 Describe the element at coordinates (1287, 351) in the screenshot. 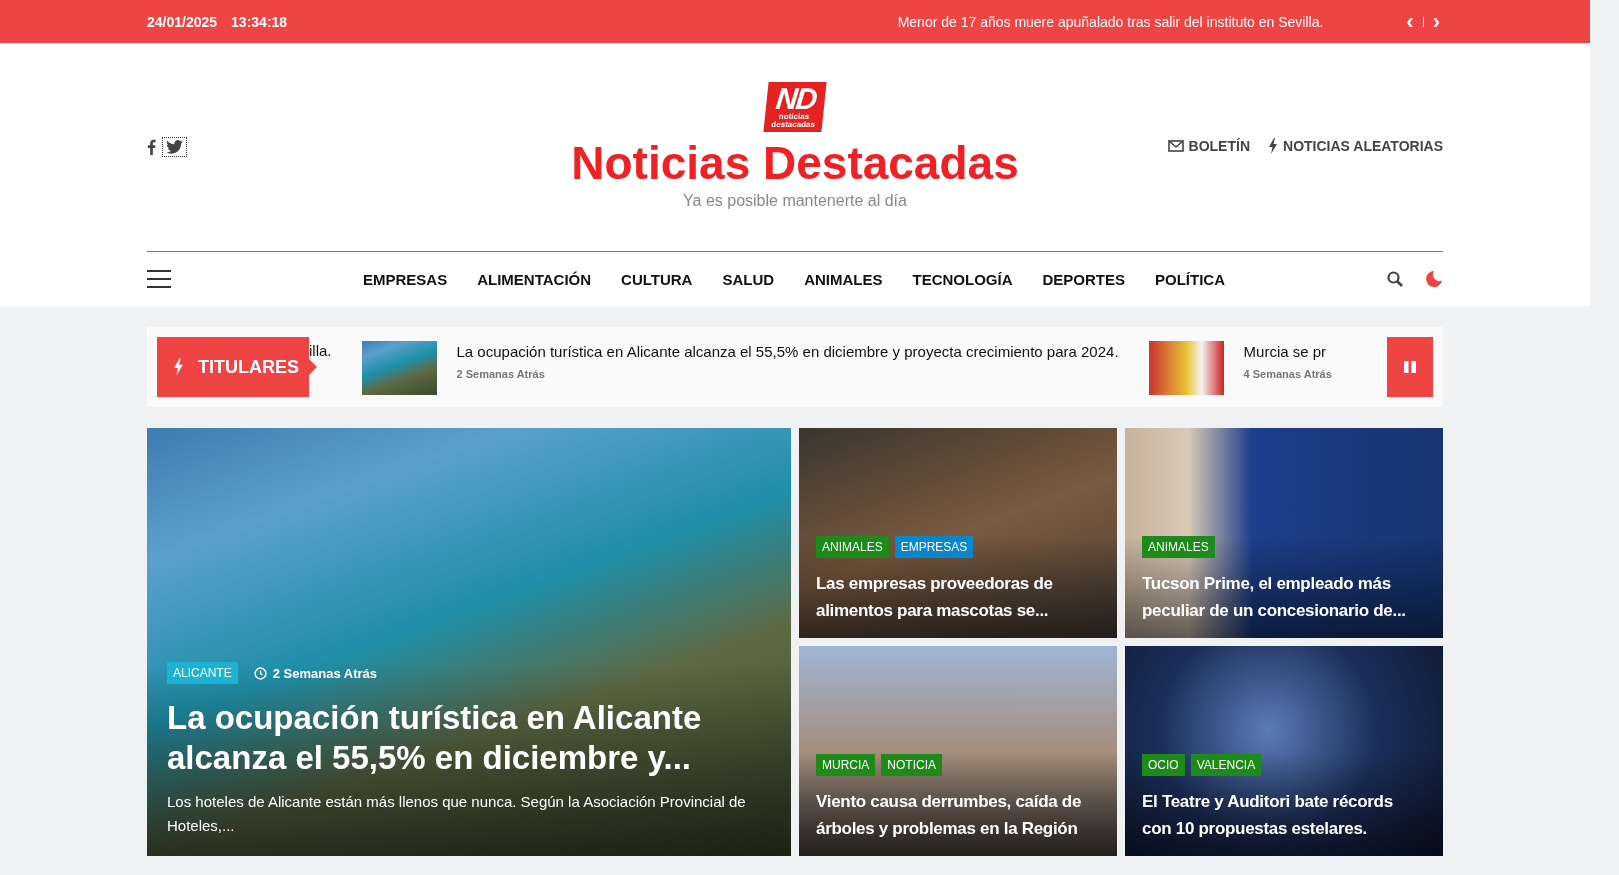

I see `ticker-headline: Murcia se pr` at that location.